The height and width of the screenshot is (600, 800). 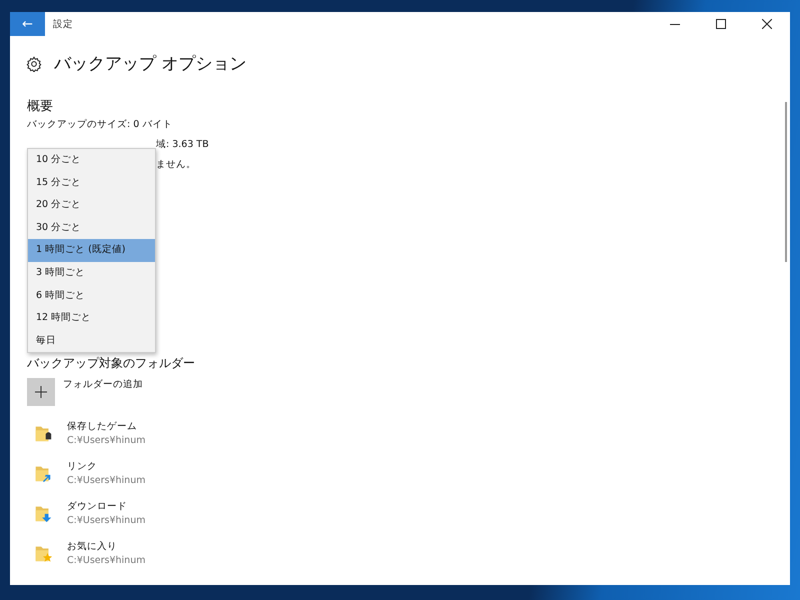 What do you see at coordinates (91, 183) in the screenshot?
I see `menu-item: 15 分ごと` at bounding box center [91, 183].